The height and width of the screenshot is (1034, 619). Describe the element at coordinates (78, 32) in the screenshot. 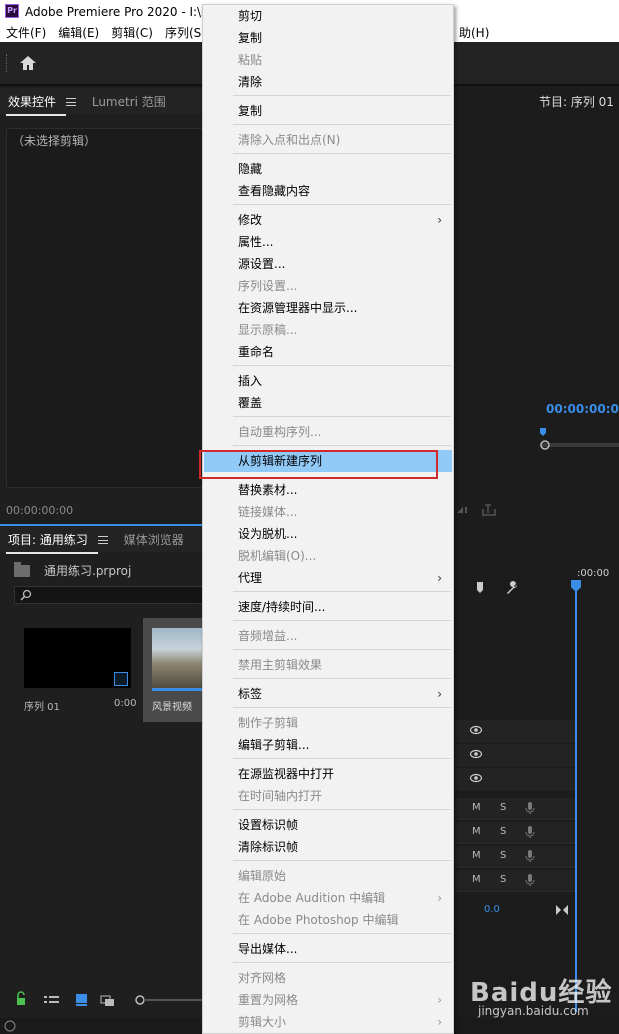

I see `menu-edit: 编辑(E)` at that location.